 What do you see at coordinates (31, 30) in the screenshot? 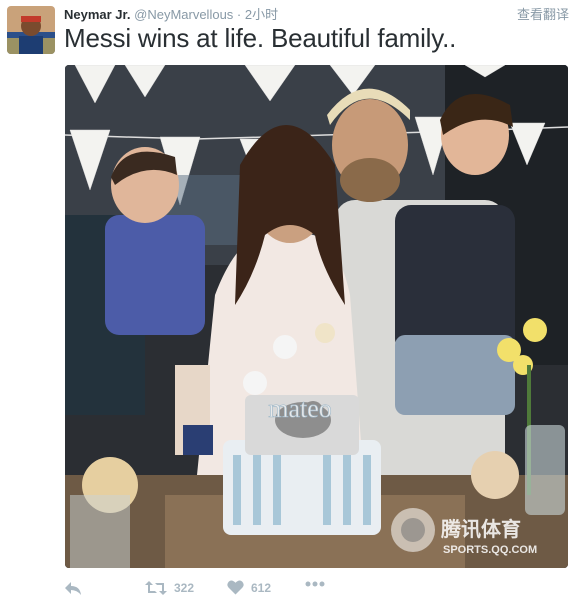
I see `avatar` at bounding box center [31, 30].